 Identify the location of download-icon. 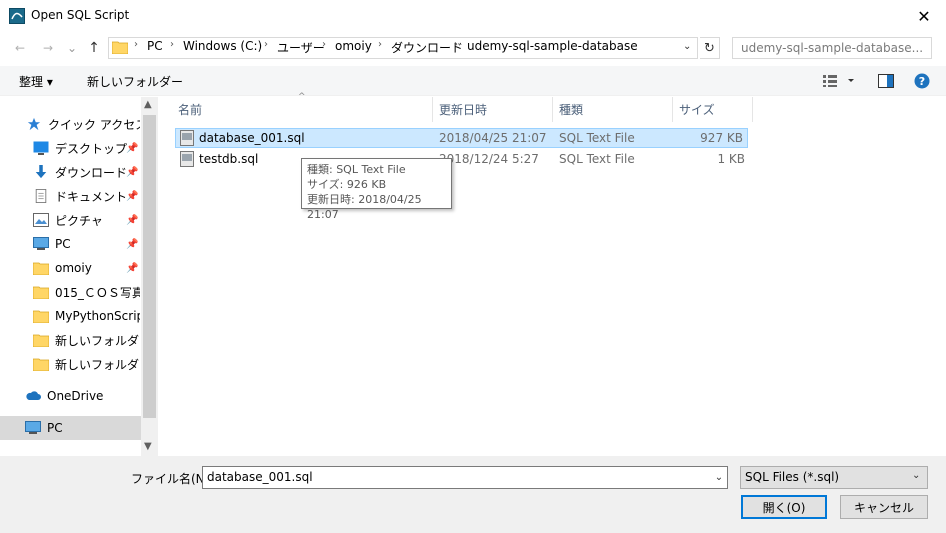
(41, 172).